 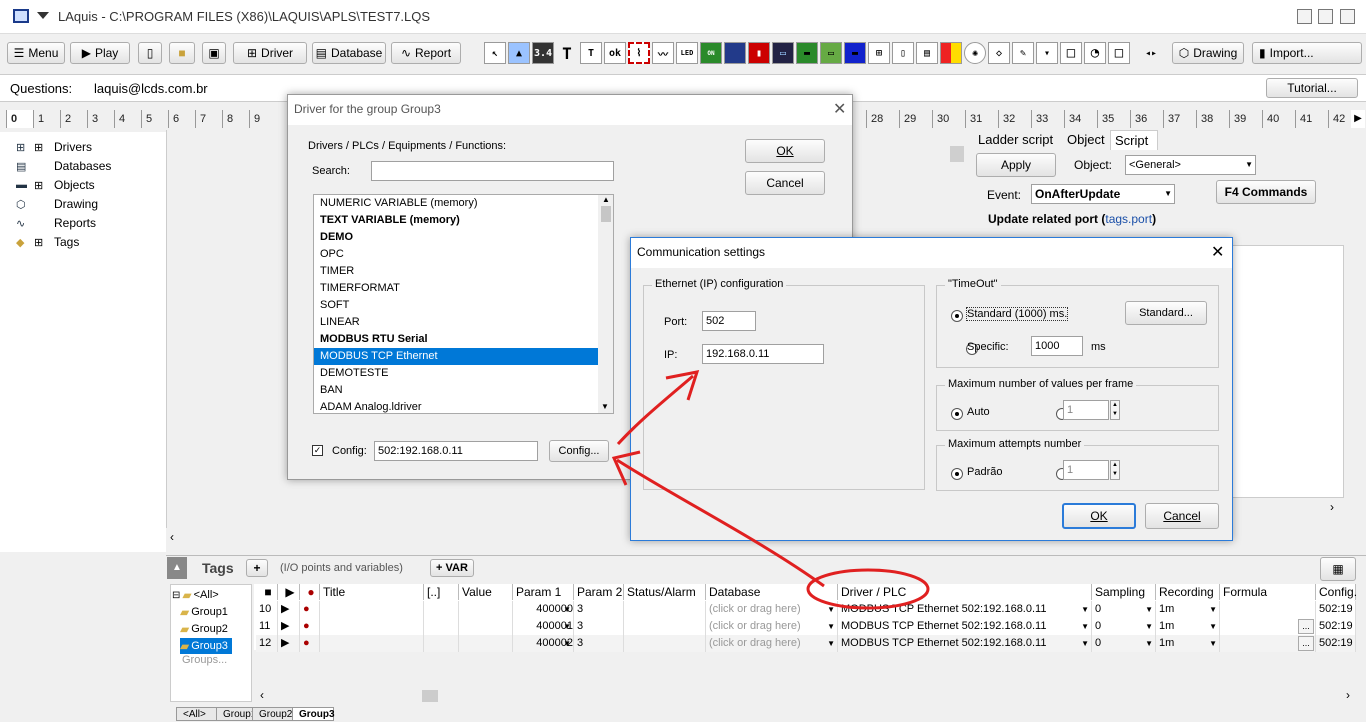 What do you see at coordinates (868, 589) in the screenshot?
I see `annotation-circle-driver` at bounding box center [868, 589].